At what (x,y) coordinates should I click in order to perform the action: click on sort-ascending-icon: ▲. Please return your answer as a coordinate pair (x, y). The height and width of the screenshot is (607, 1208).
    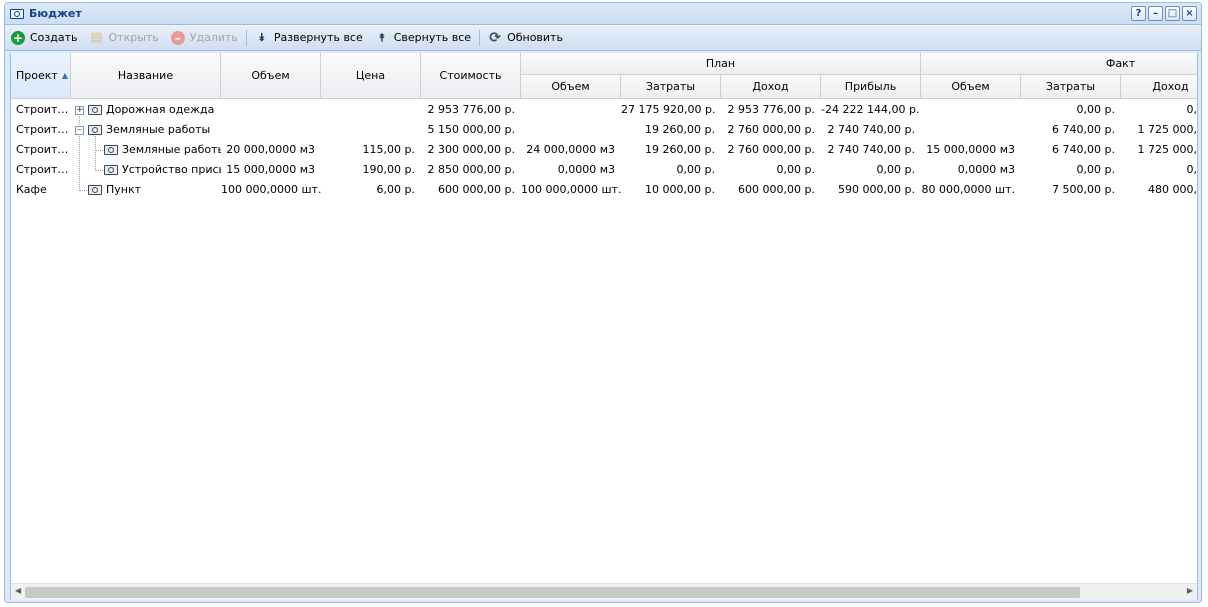
    Looking at the image, I should click on (64, 75).